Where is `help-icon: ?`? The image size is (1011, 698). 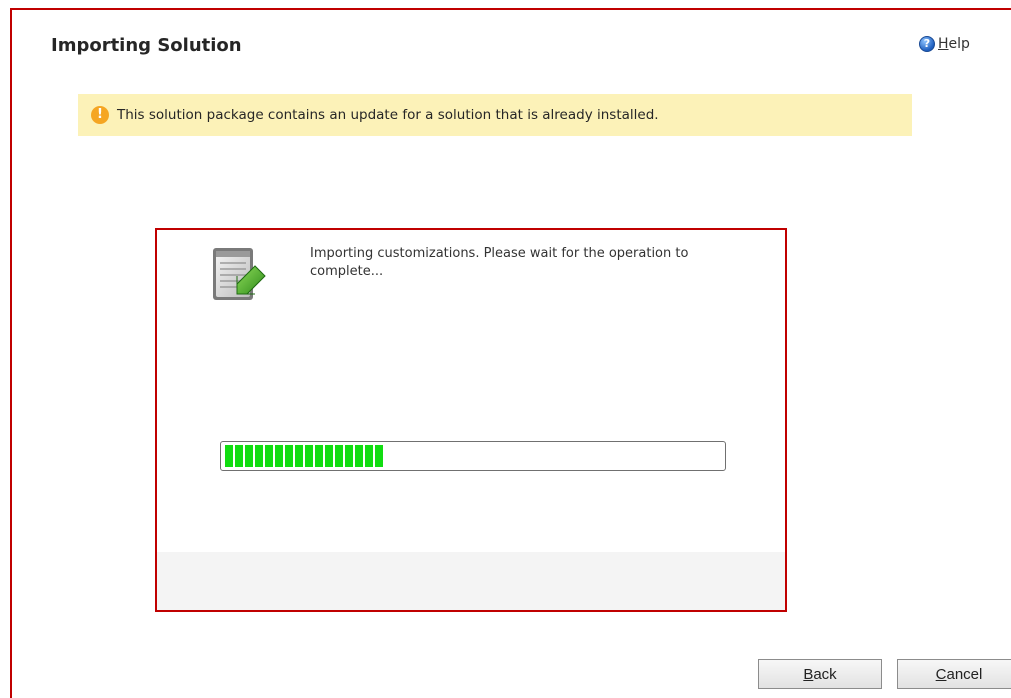
help-icon: ? is located at coordinates (927, 44).